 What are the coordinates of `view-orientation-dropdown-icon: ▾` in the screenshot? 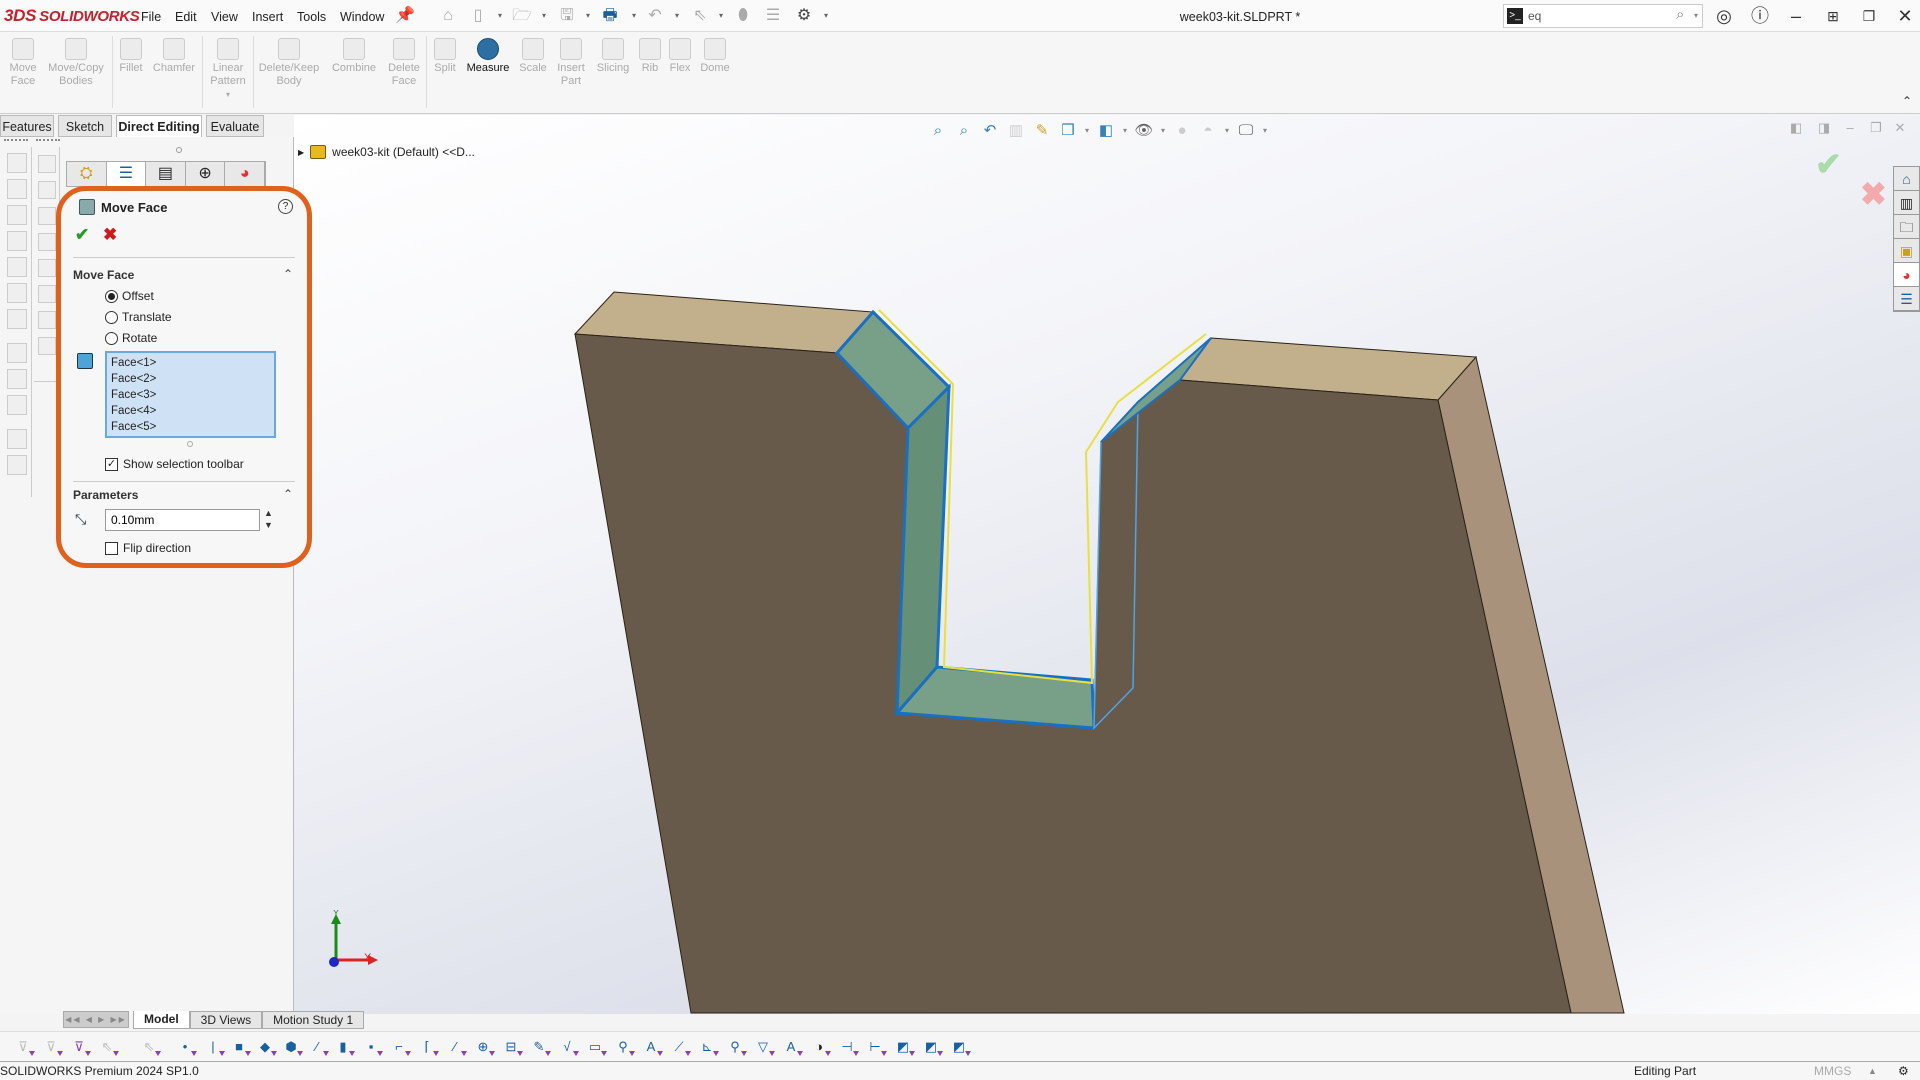 It's located at (1087, 131).